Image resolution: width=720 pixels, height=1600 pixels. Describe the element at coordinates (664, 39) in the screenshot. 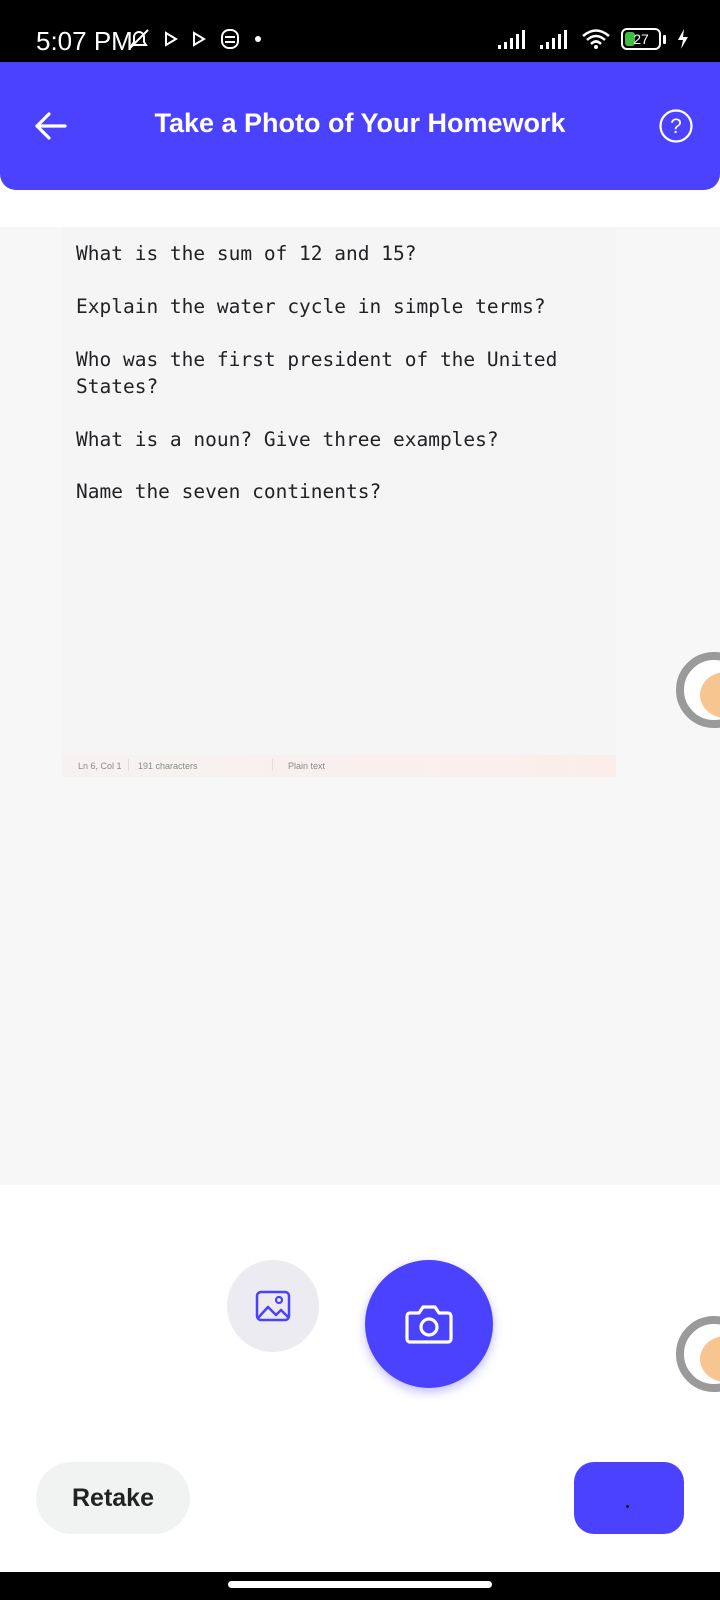

I see `battery-cap` at that location.